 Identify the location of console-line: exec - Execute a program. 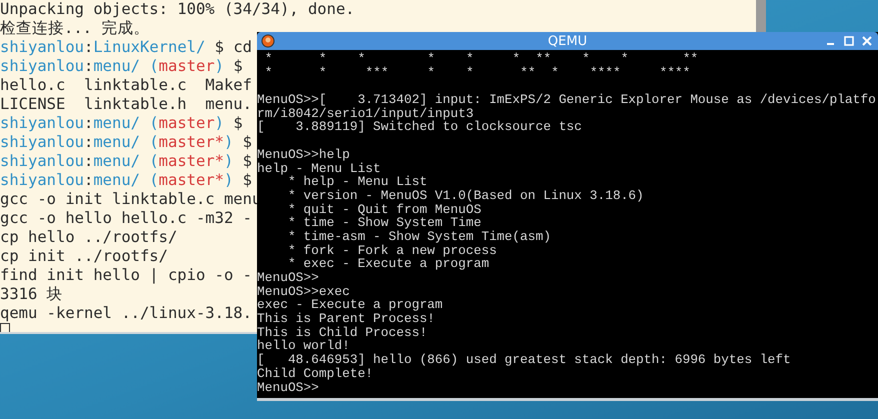
(350, 304).